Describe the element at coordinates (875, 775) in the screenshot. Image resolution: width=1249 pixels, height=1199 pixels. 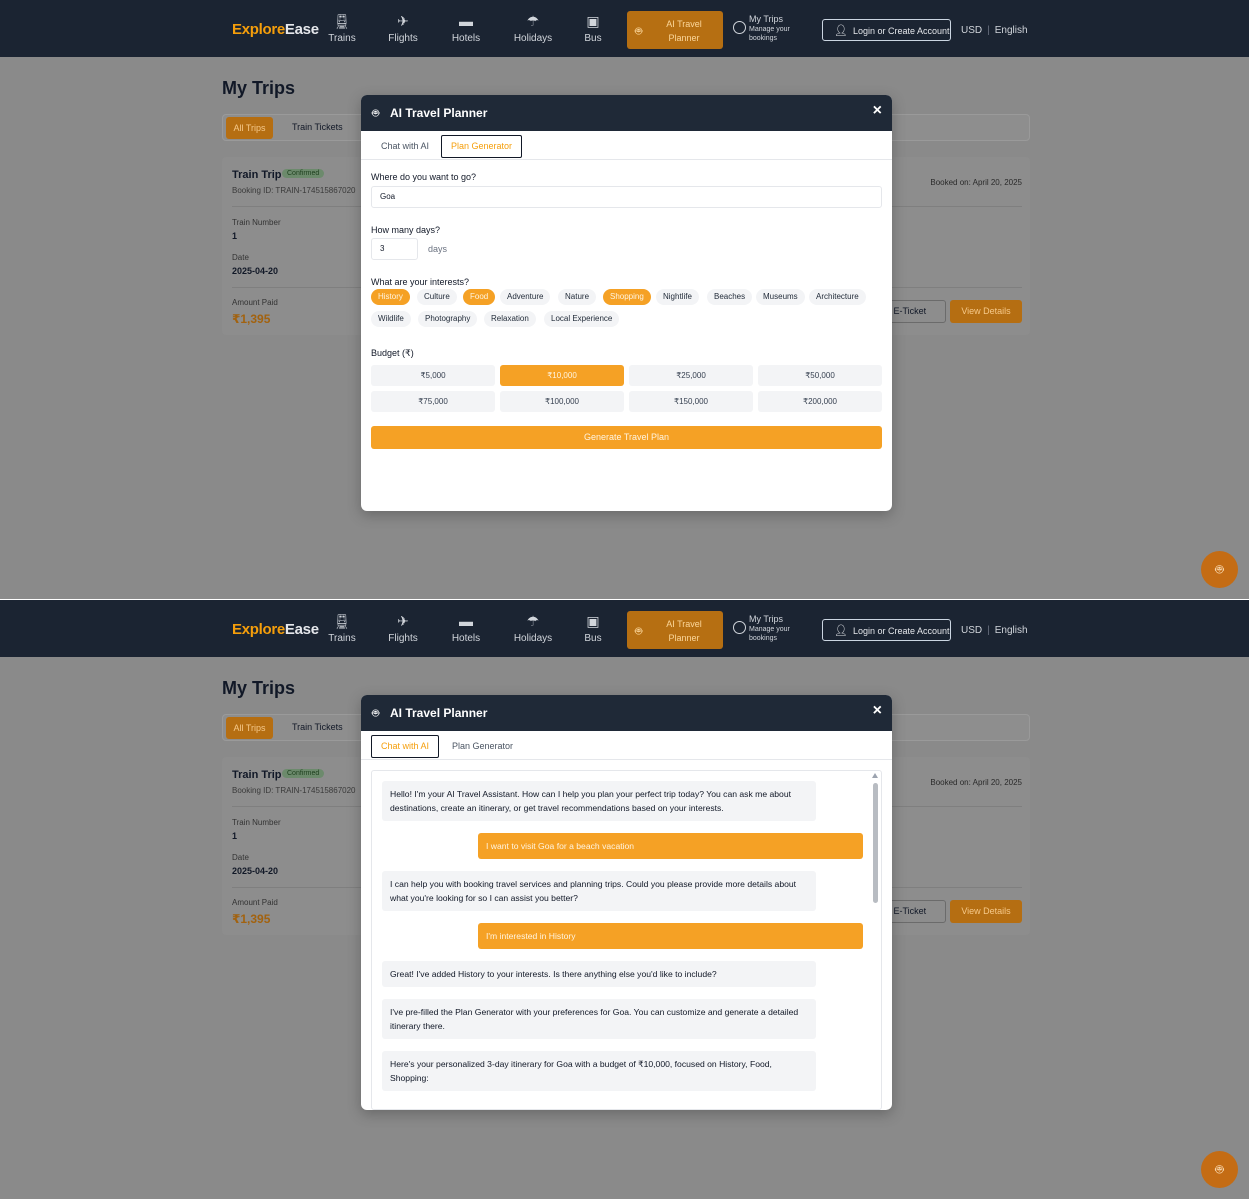
I see `scroll-up-arrow-icon` at that location.